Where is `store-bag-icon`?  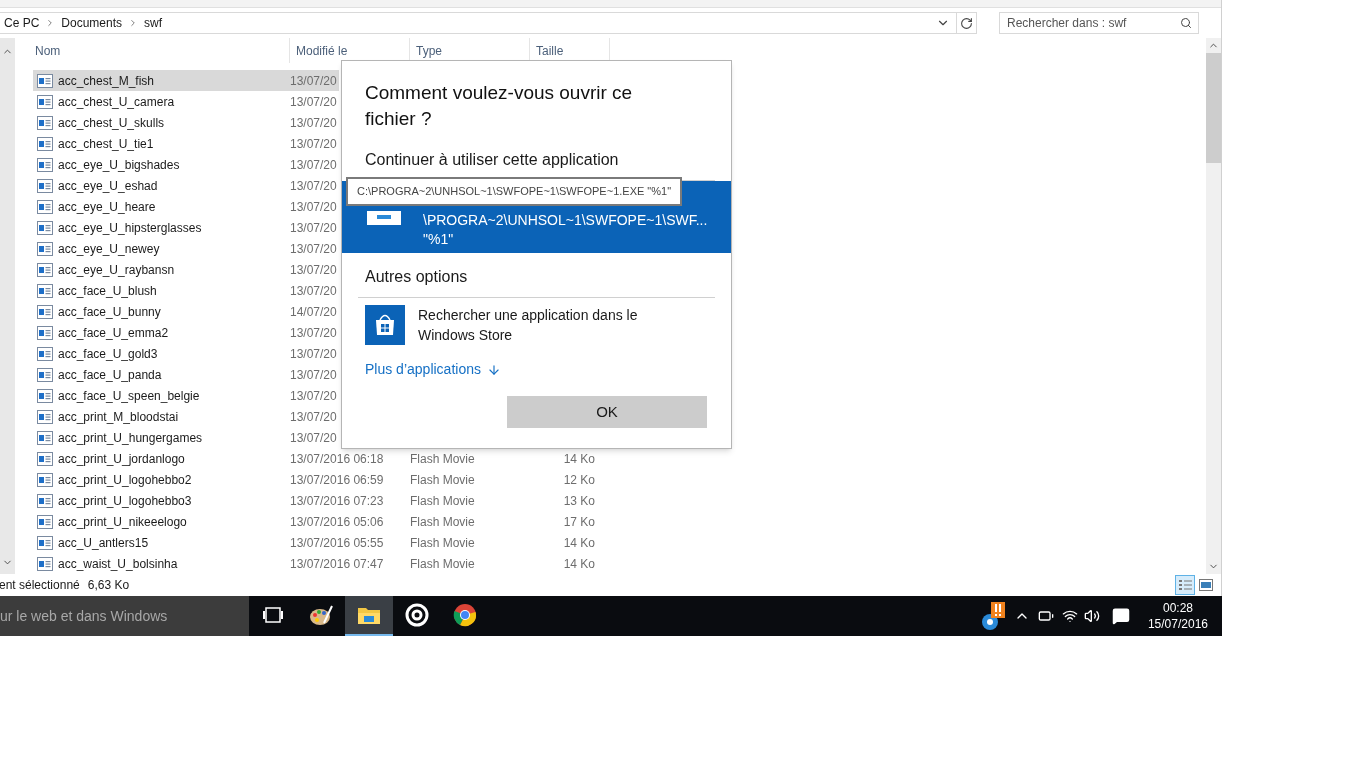 store-bag-icon is located at coordinates (385, 325).